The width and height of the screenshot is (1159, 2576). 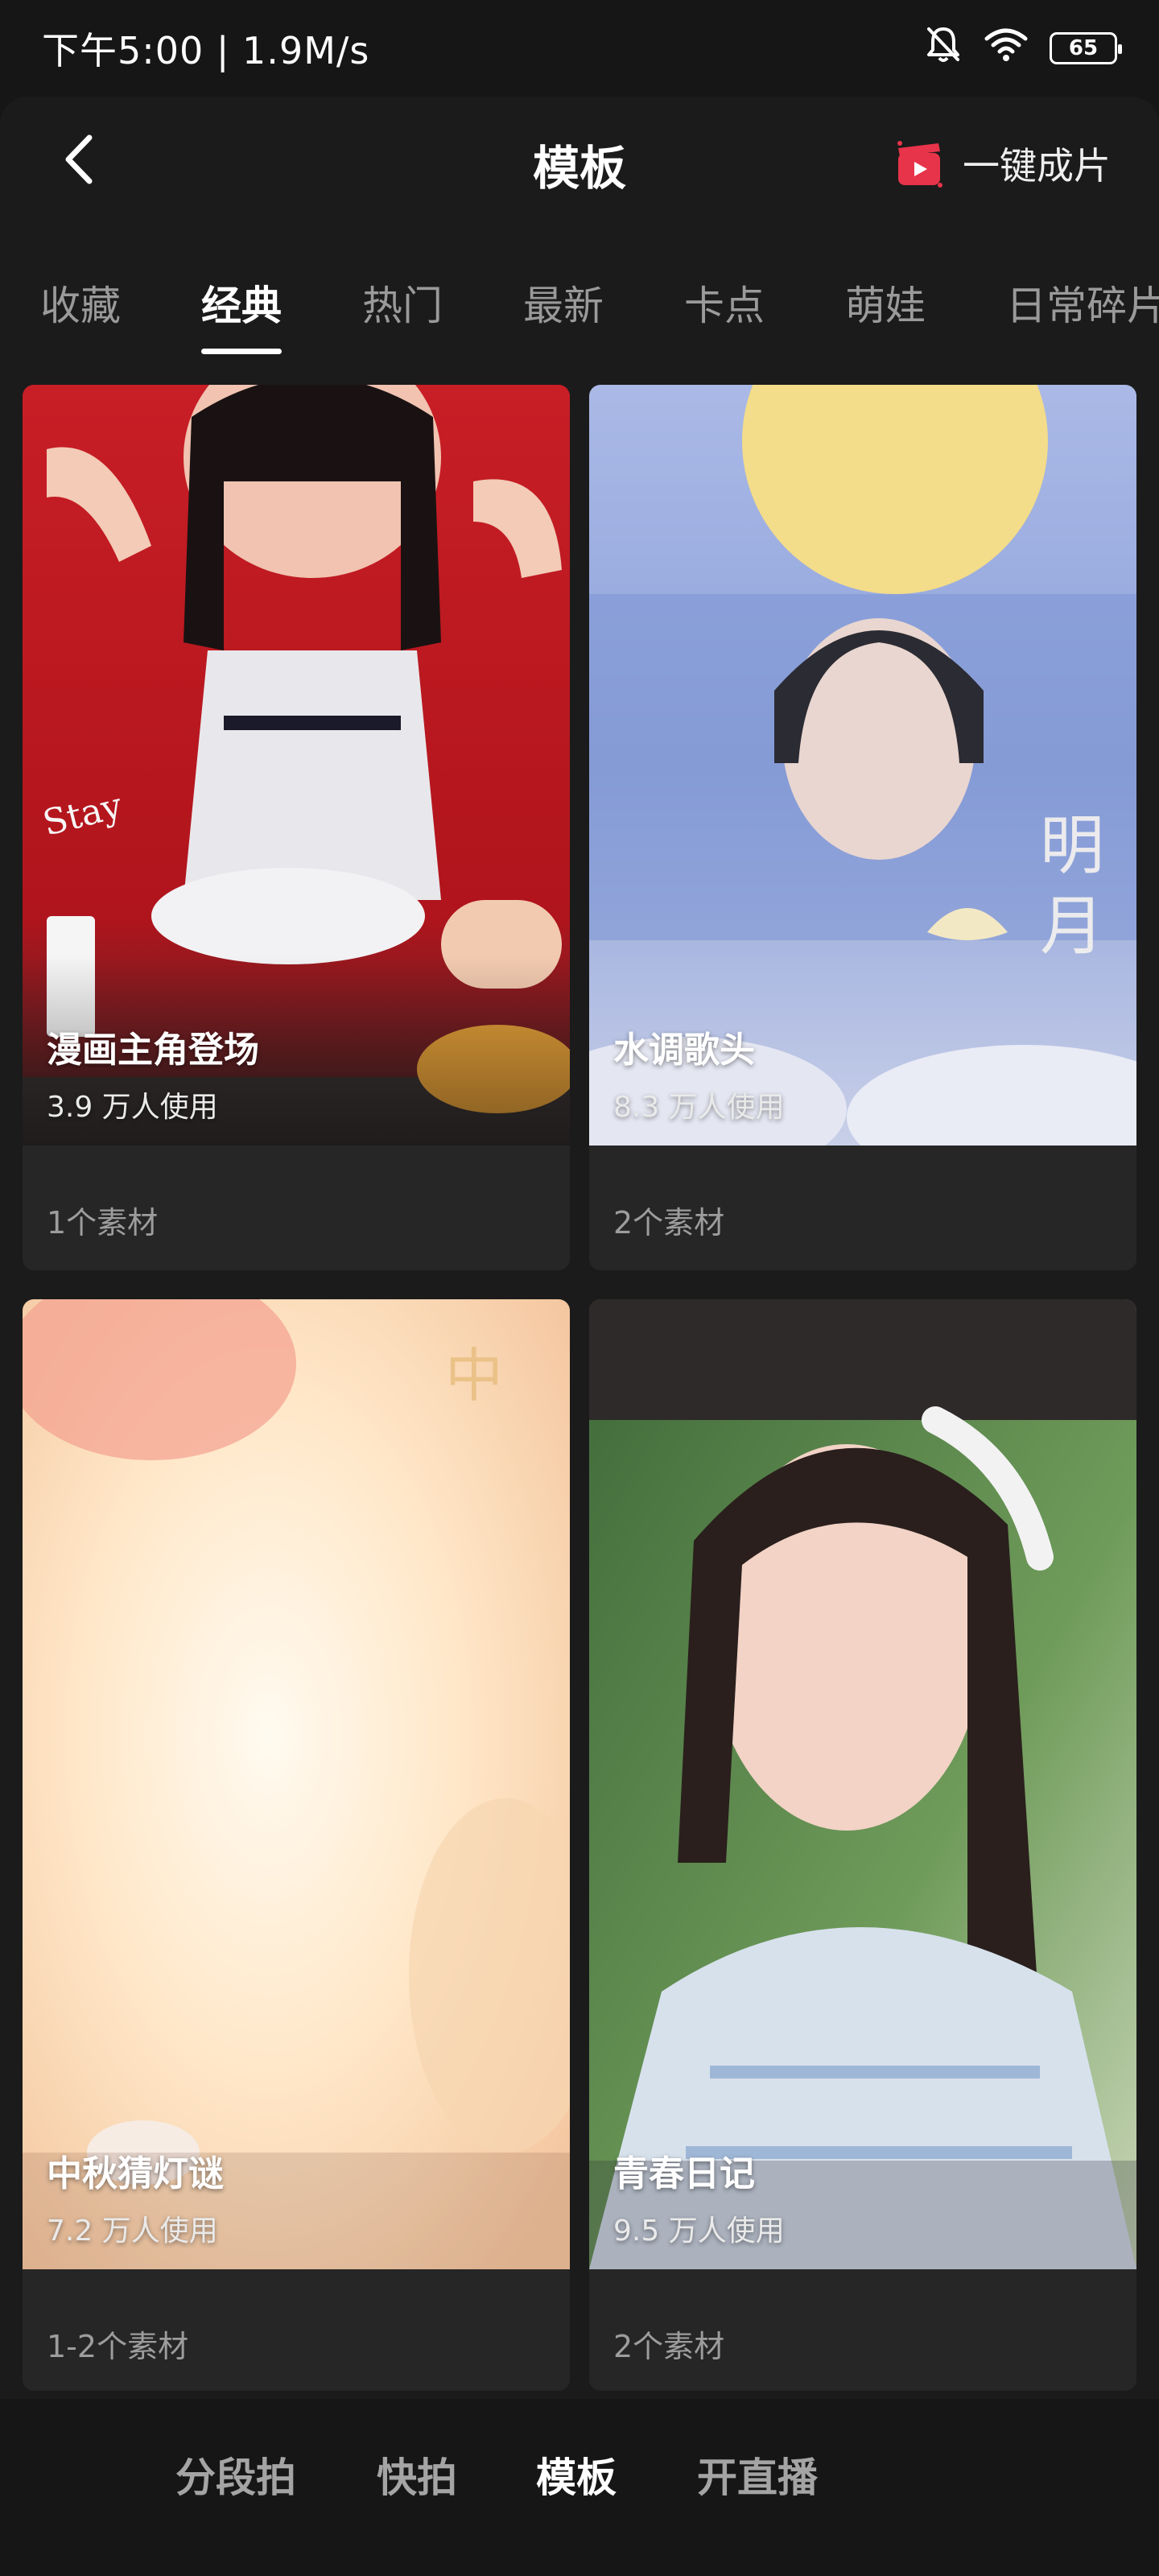 I want to click on category-tabs: 收藏 经典 热门 最新 卡点 萌娃 日常碎片, so click(x=579, y=310).